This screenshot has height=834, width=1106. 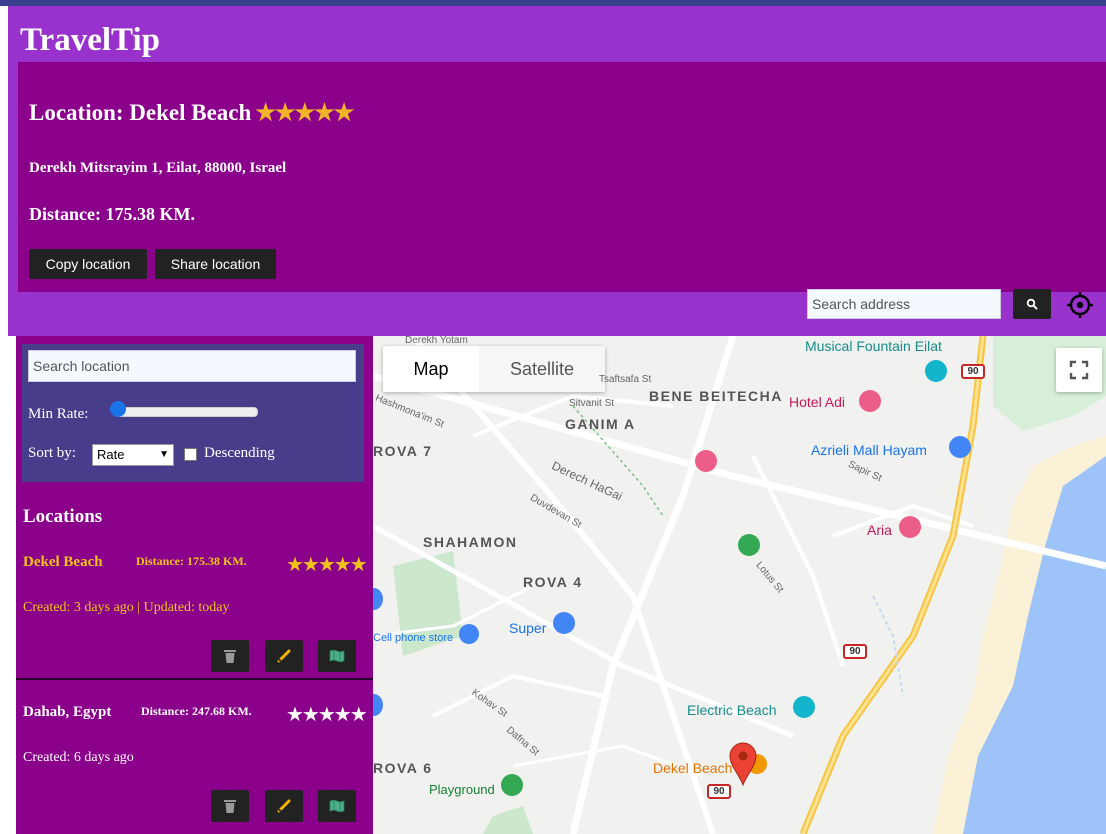 What do you see at coordinates (462, 789) in the screenshot?
I see `map-label-playground: Playground` at bounding box center [462, 789].